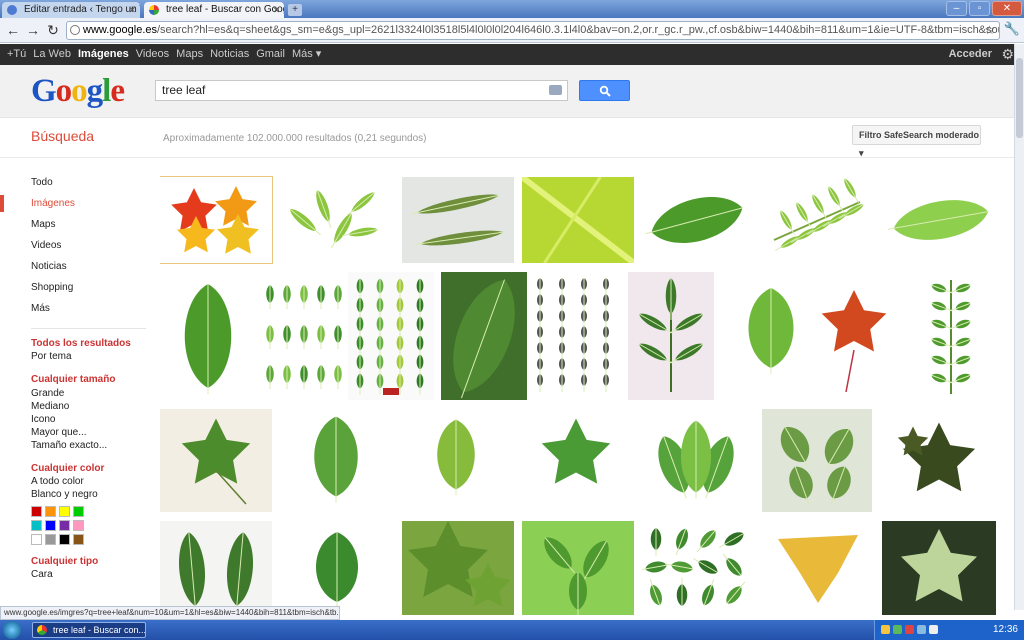 The height and width of the screenshot is (640, 1024). Describe the element at coordinates (88, 250) in the screenshot. I see `sidebar-nav-item: Videos` at that location.